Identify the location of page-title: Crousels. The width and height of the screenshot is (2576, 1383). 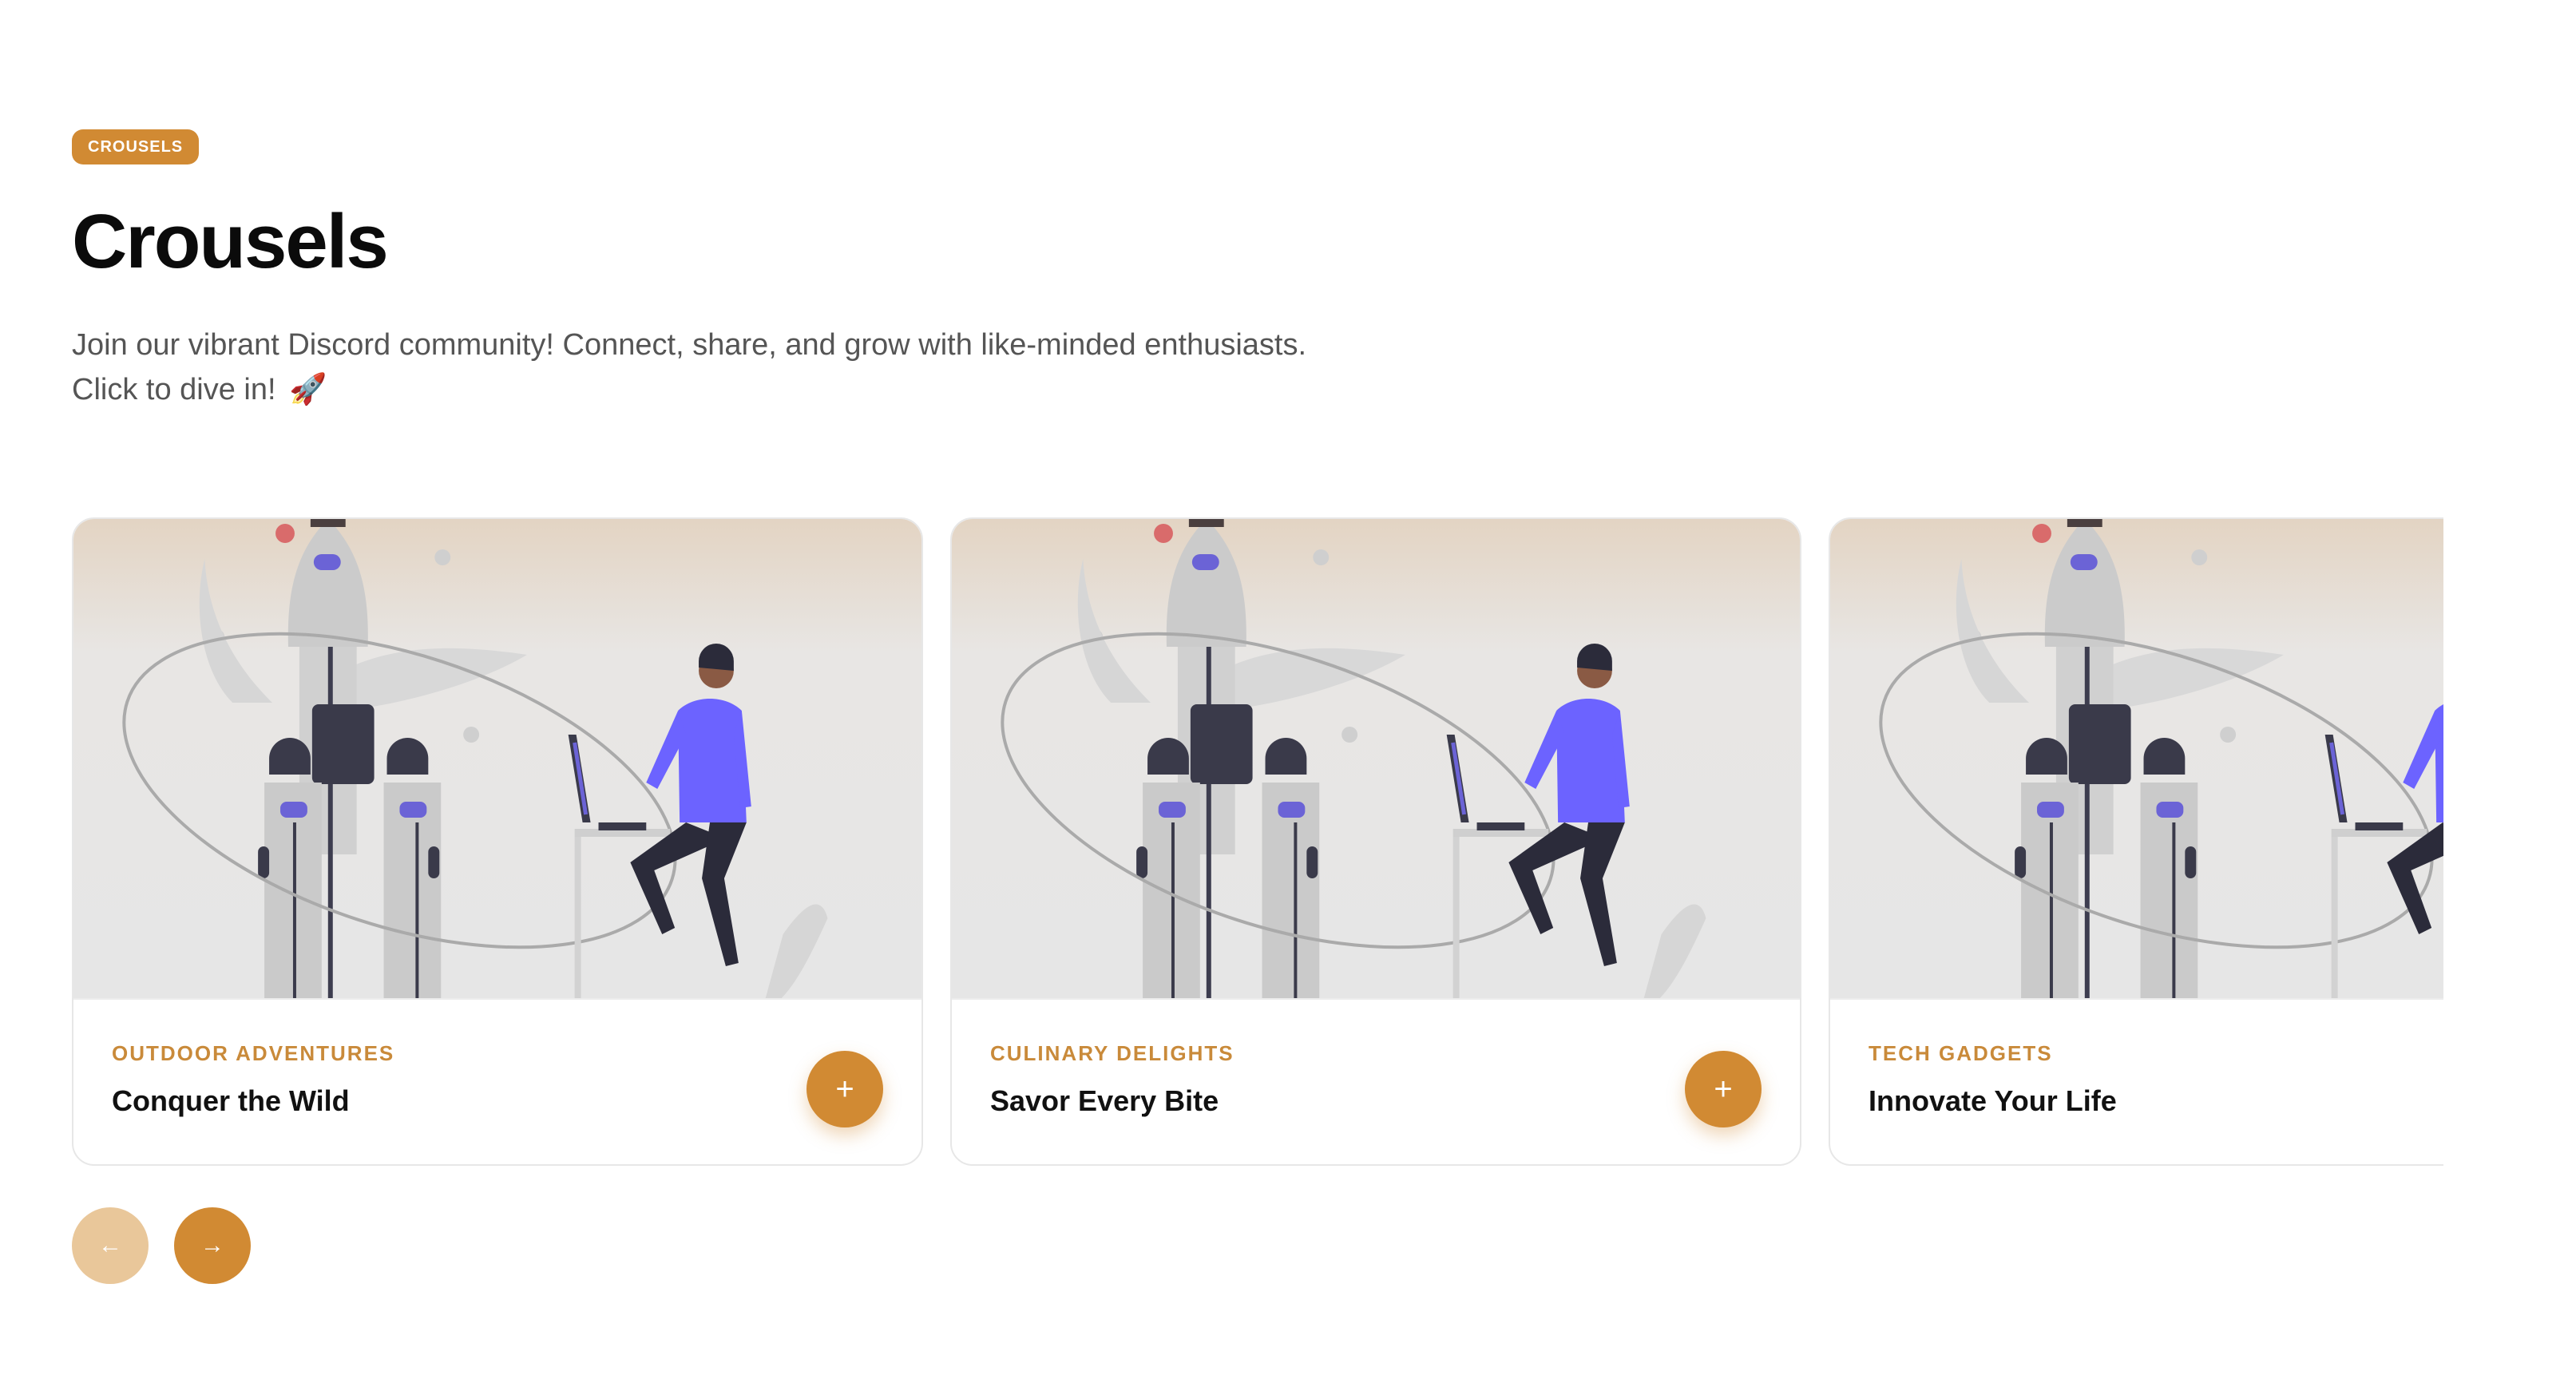
(230, 242).